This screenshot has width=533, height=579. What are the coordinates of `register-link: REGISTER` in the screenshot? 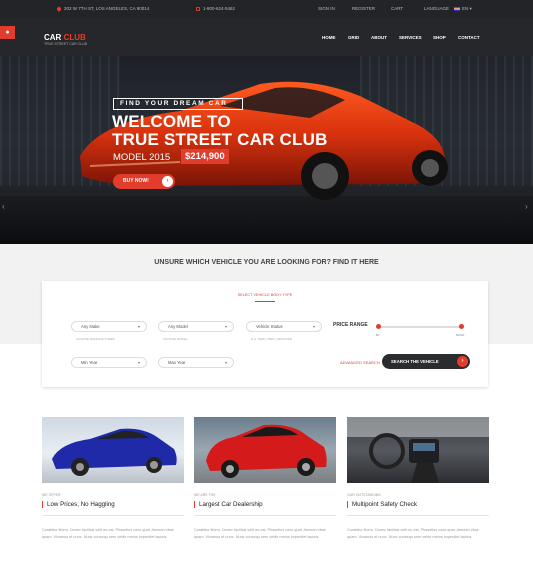 It's located at (363, 9).